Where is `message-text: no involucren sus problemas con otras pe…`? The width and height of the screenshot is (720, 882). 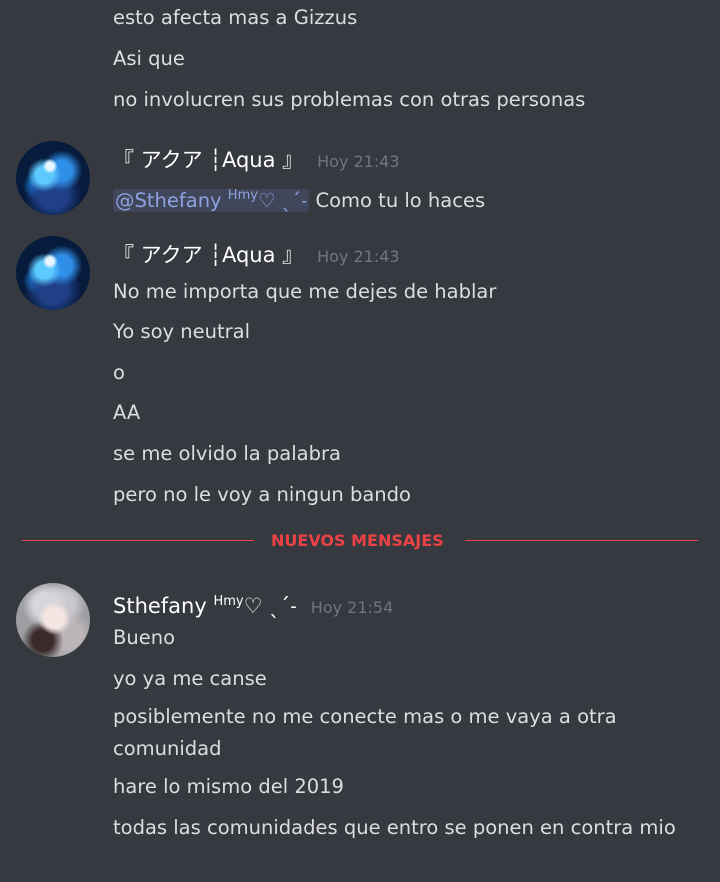
message-text: no involucren sus problemas con otras pe… is located at coordinates (349, 99).